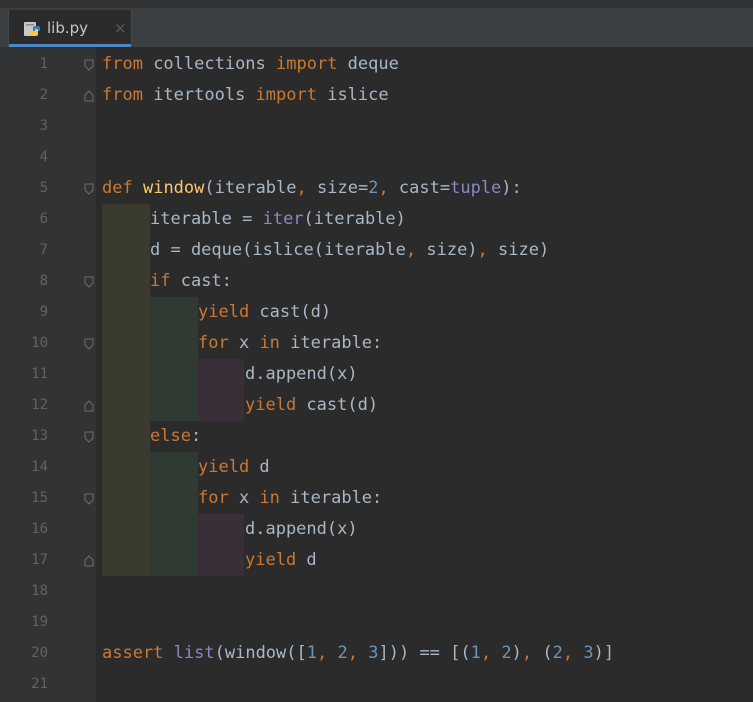  I want to click on code-text: size=, so click(337, 188).